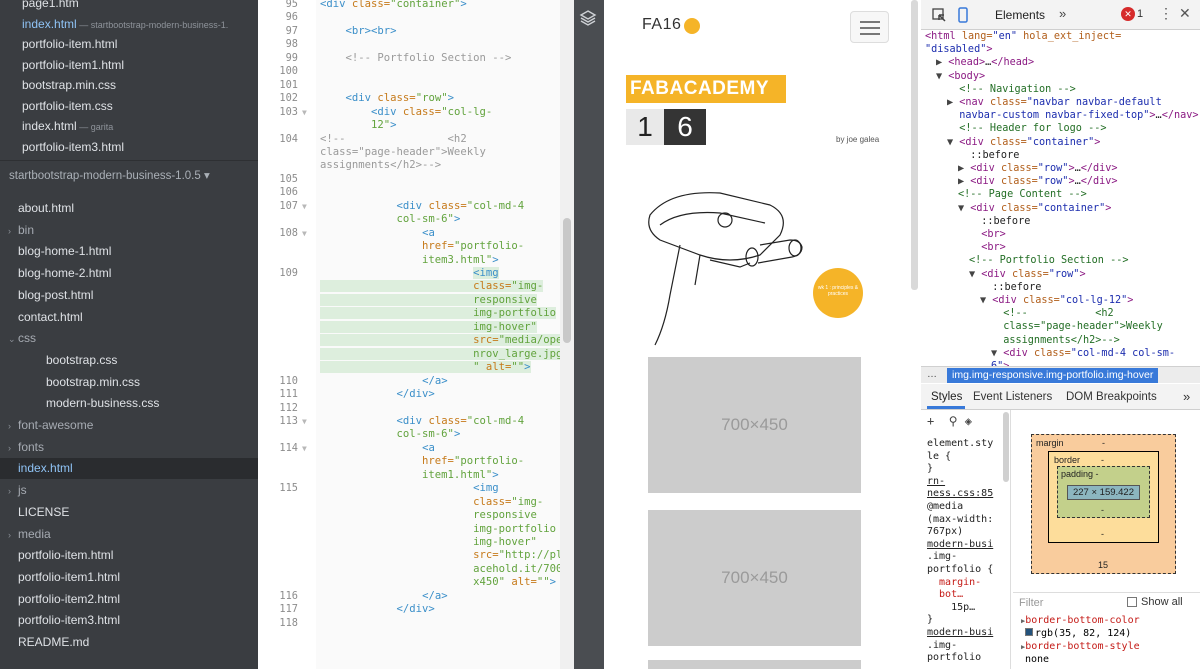 The image size is (1200, 669). Describe the element at coordinates (1162, 602) in the screenshot. I see `show-all-label: Show all` at that location.